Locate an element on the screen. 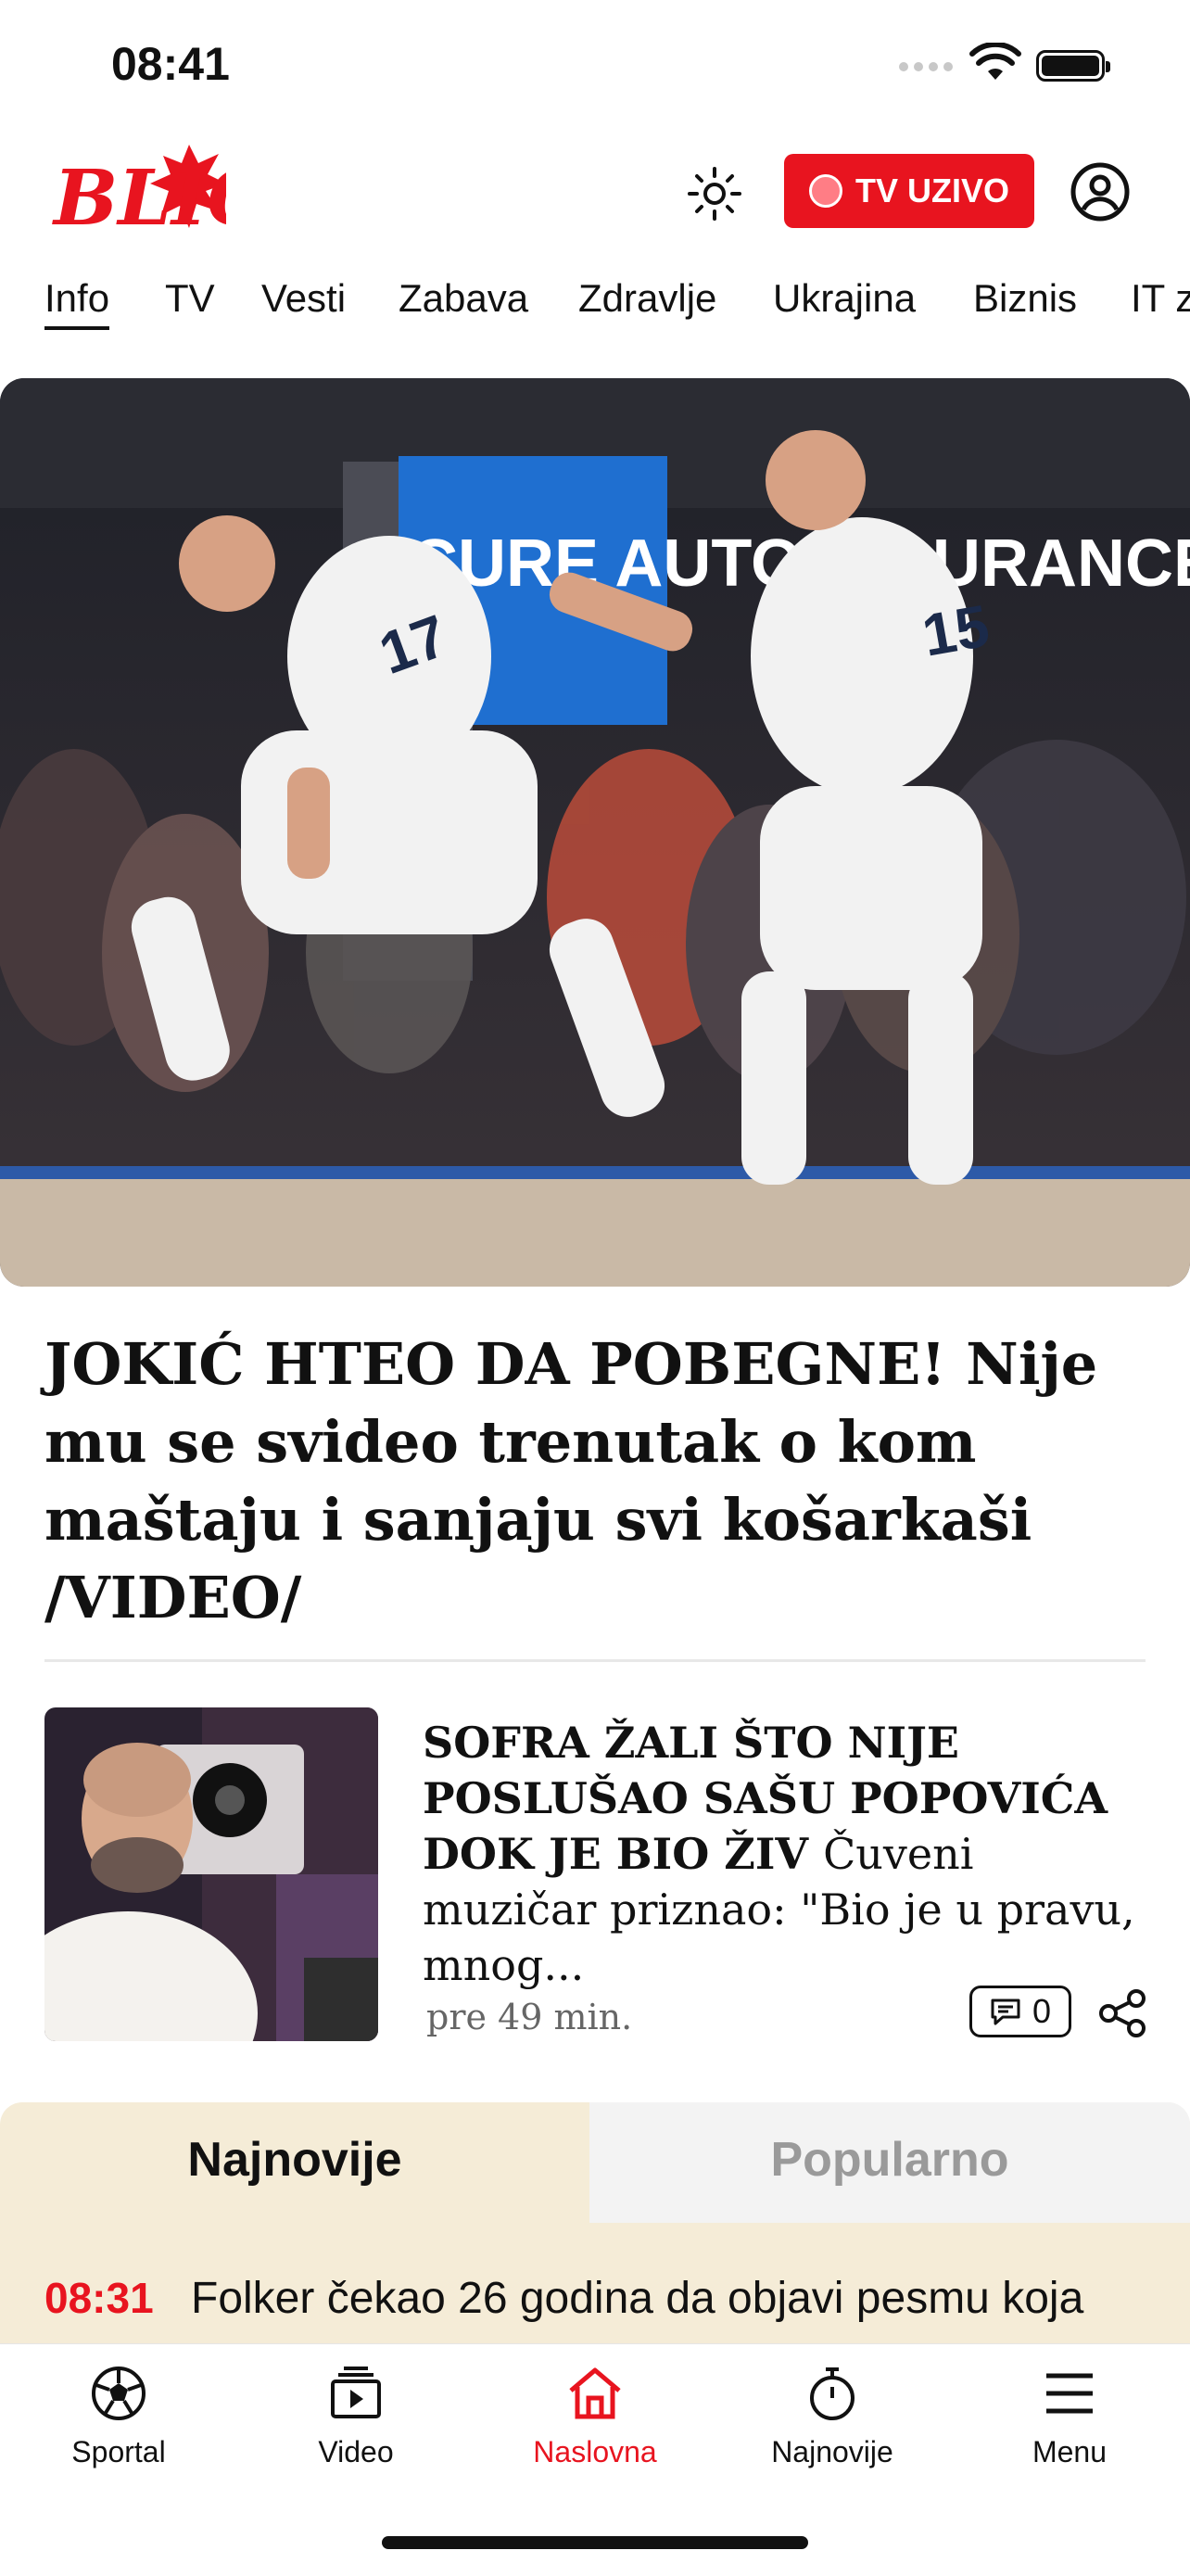 The height and width of the screenshot is (2576, 1190). wifi-icon is located at coordinates (995, 61).